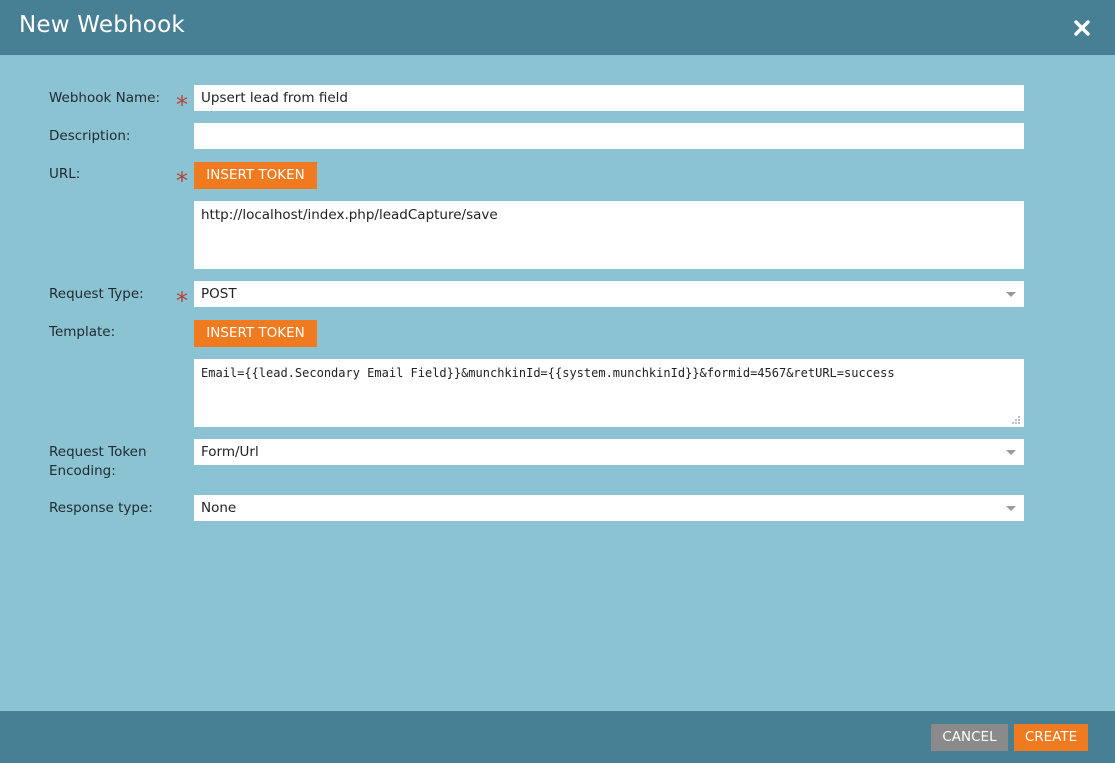  I want to click on request-token-encoding-label: Request Token Encoding:, so click(98, 462).